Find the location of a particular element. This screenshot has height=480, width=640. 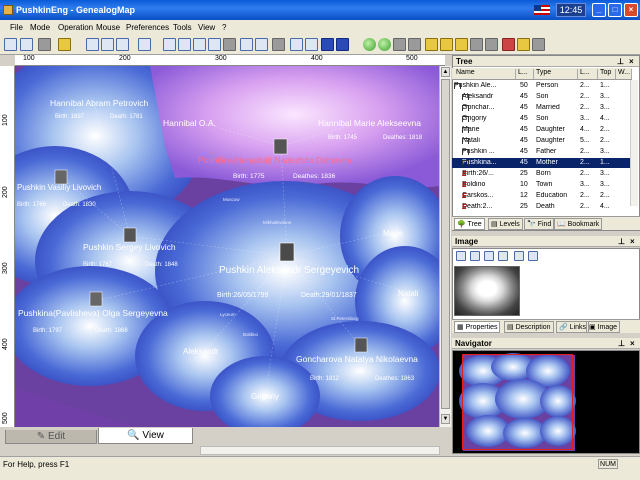

person-icon is located at coordinates (327, 44).